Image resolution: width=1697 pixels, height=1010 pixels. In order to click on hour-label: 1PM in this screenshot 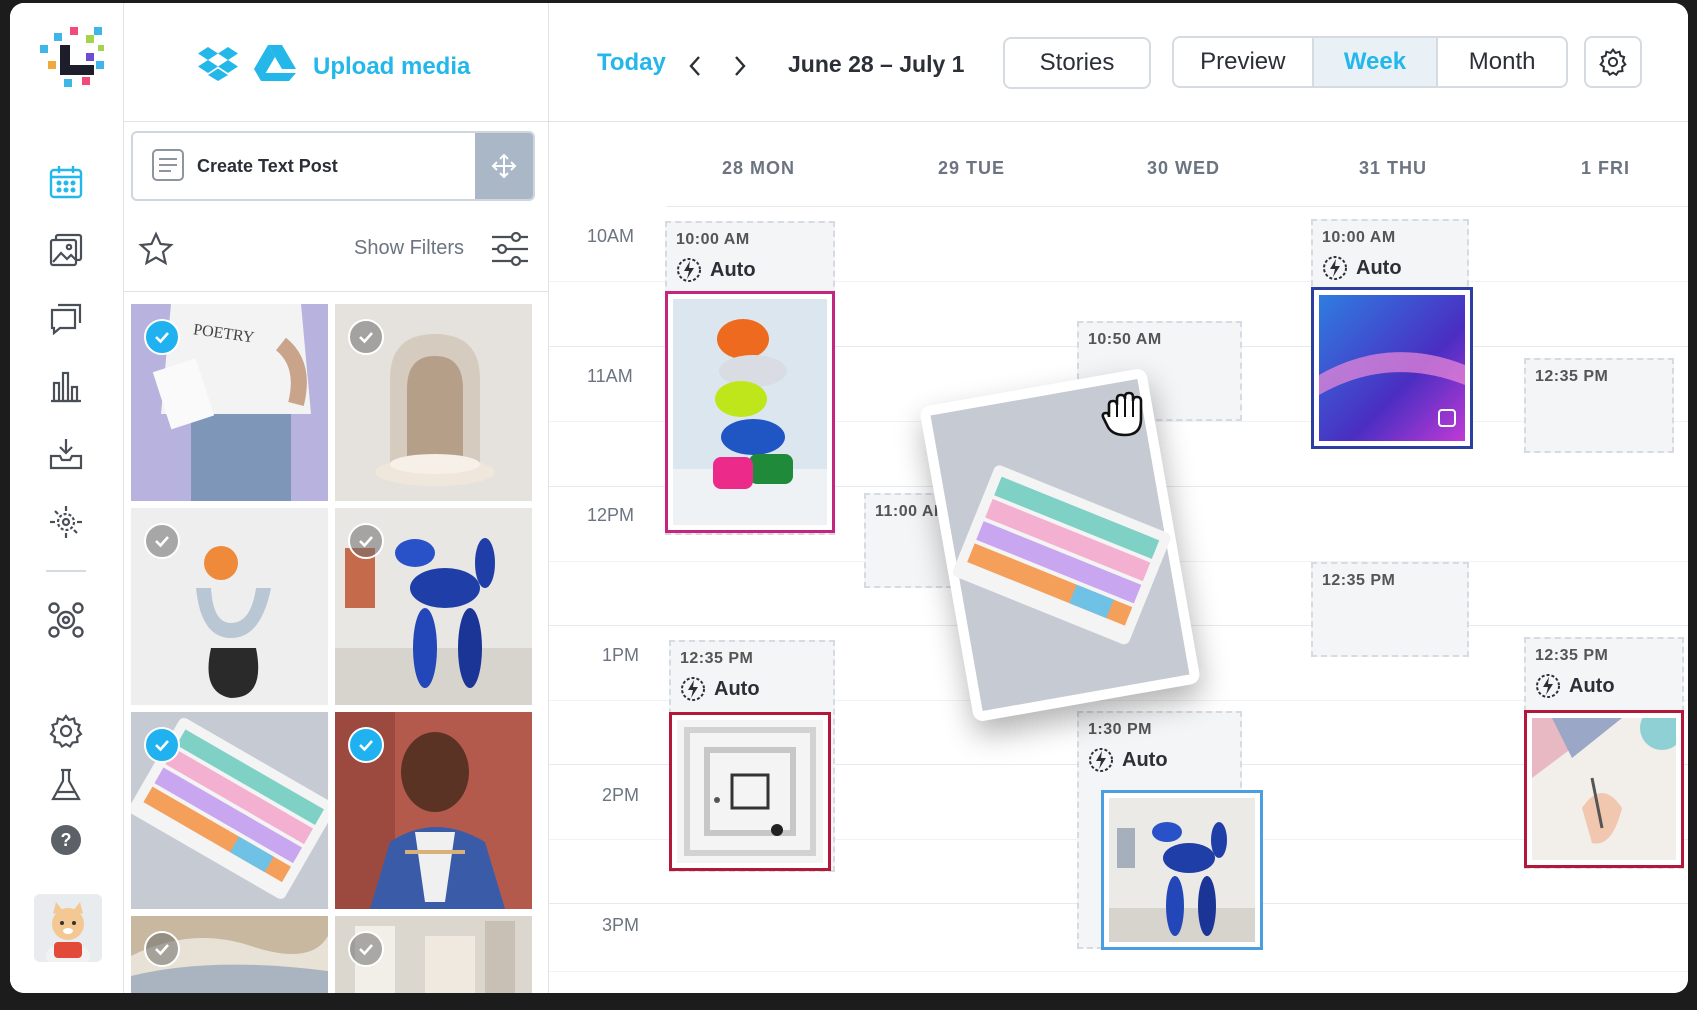, I will do `click(621, 655)`.